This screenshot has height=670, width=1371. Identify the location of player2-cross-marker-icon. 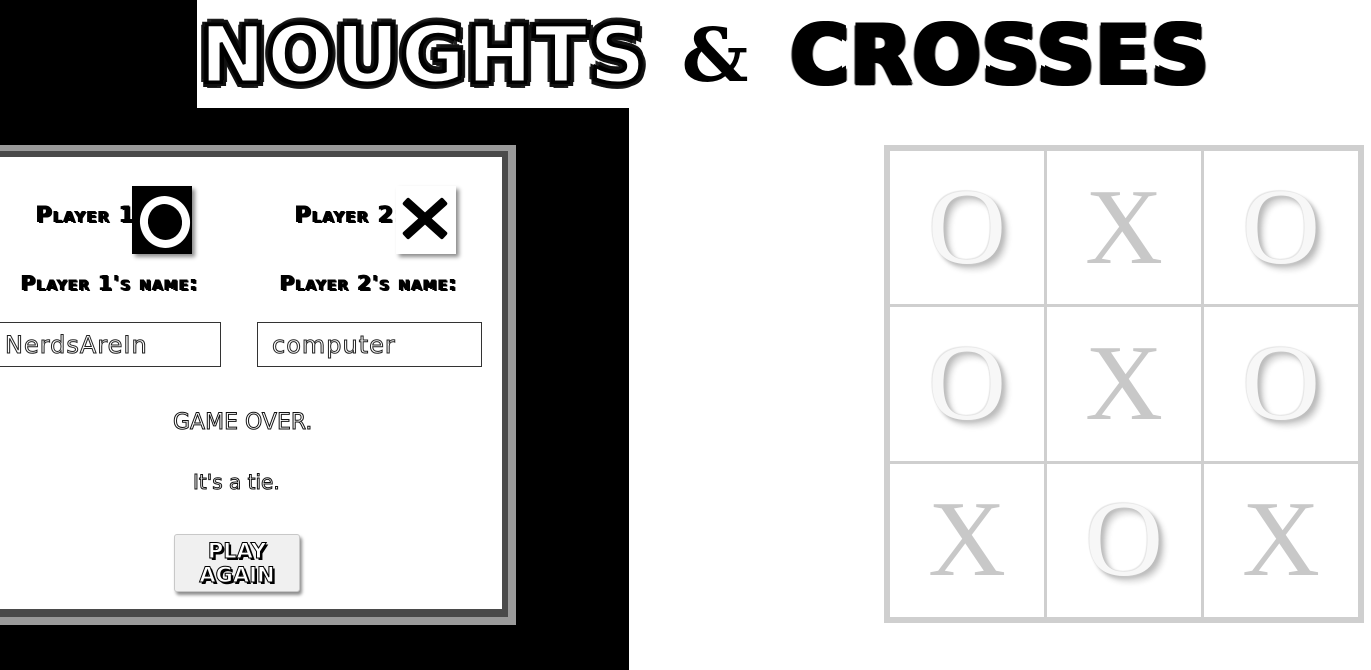
(426, 220).